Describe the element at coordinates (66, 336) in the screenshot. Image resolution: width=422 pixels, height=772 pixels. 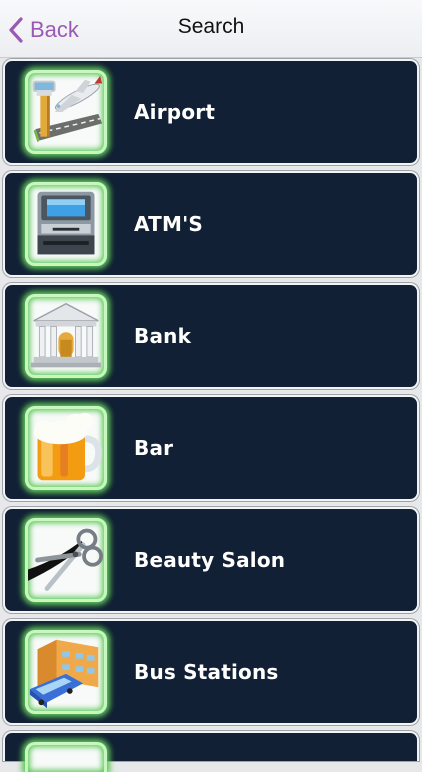
I see `bank-icon` at that location.